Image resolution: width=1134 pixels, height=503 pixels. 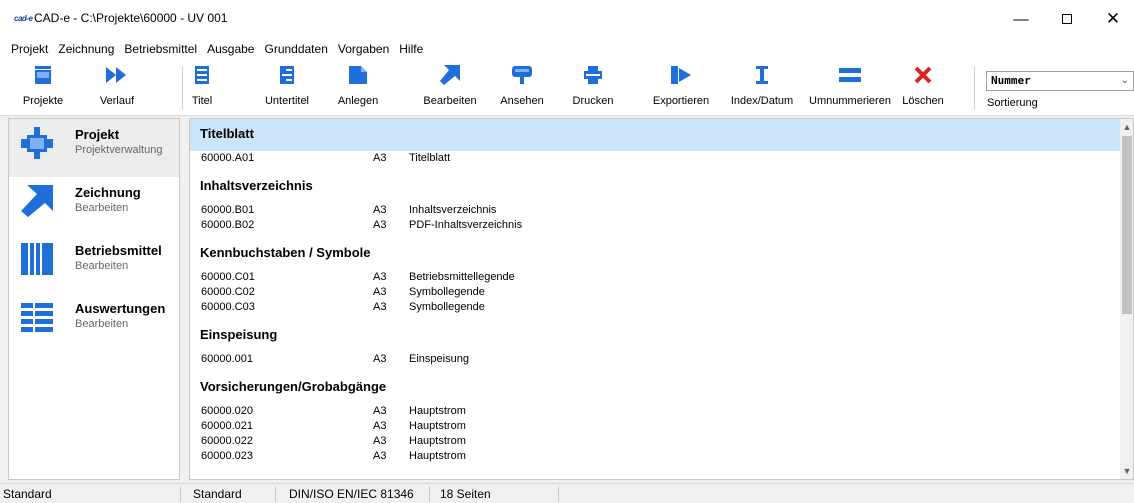 I want to click on sidebar-item-zeichnung: Zeichnung Bearbeiten, so click(x=94, y=206).